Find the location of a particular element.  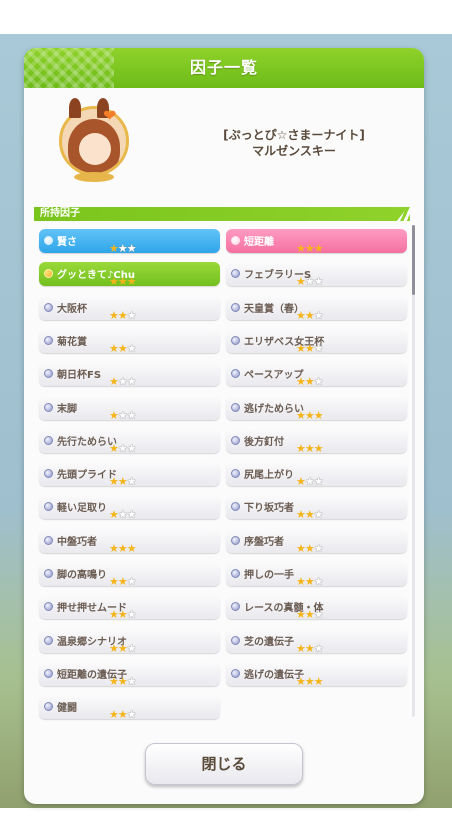

factor-item: 天皇賞（春） ★★★ is located at coordinates (316, 308).